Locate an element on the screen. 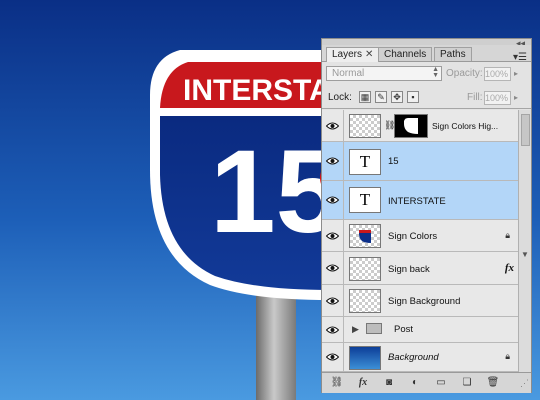 The width and height of the screenshot is (540, 400). opacity-input: 100% is located at coordinates (497, 74).